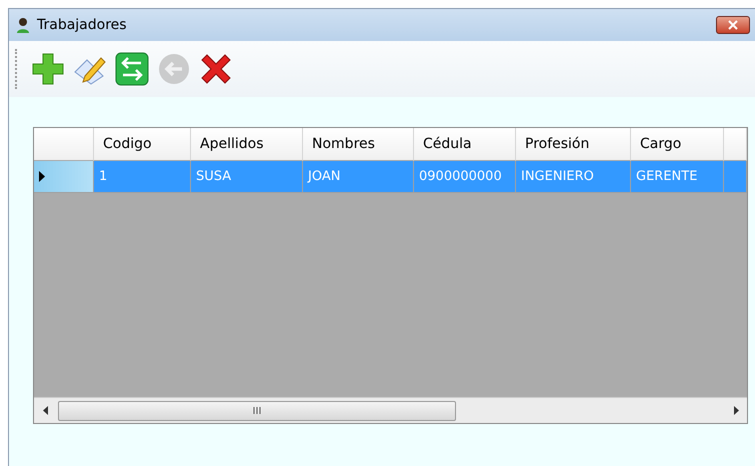  Describe the element at coordinates (358, 144) in the screenshot. I see `column-header: Nombres` at that location.